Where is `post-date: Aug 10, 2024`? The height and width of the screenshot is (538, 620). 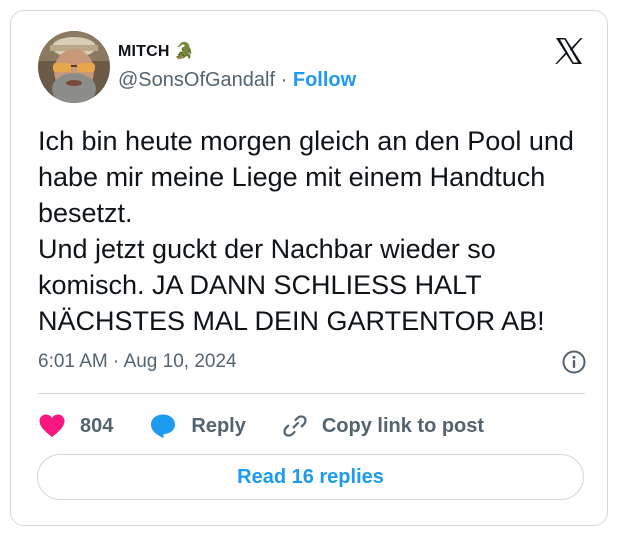 post-date: Aug 10, 2024 is located at coordinates (180, 361).